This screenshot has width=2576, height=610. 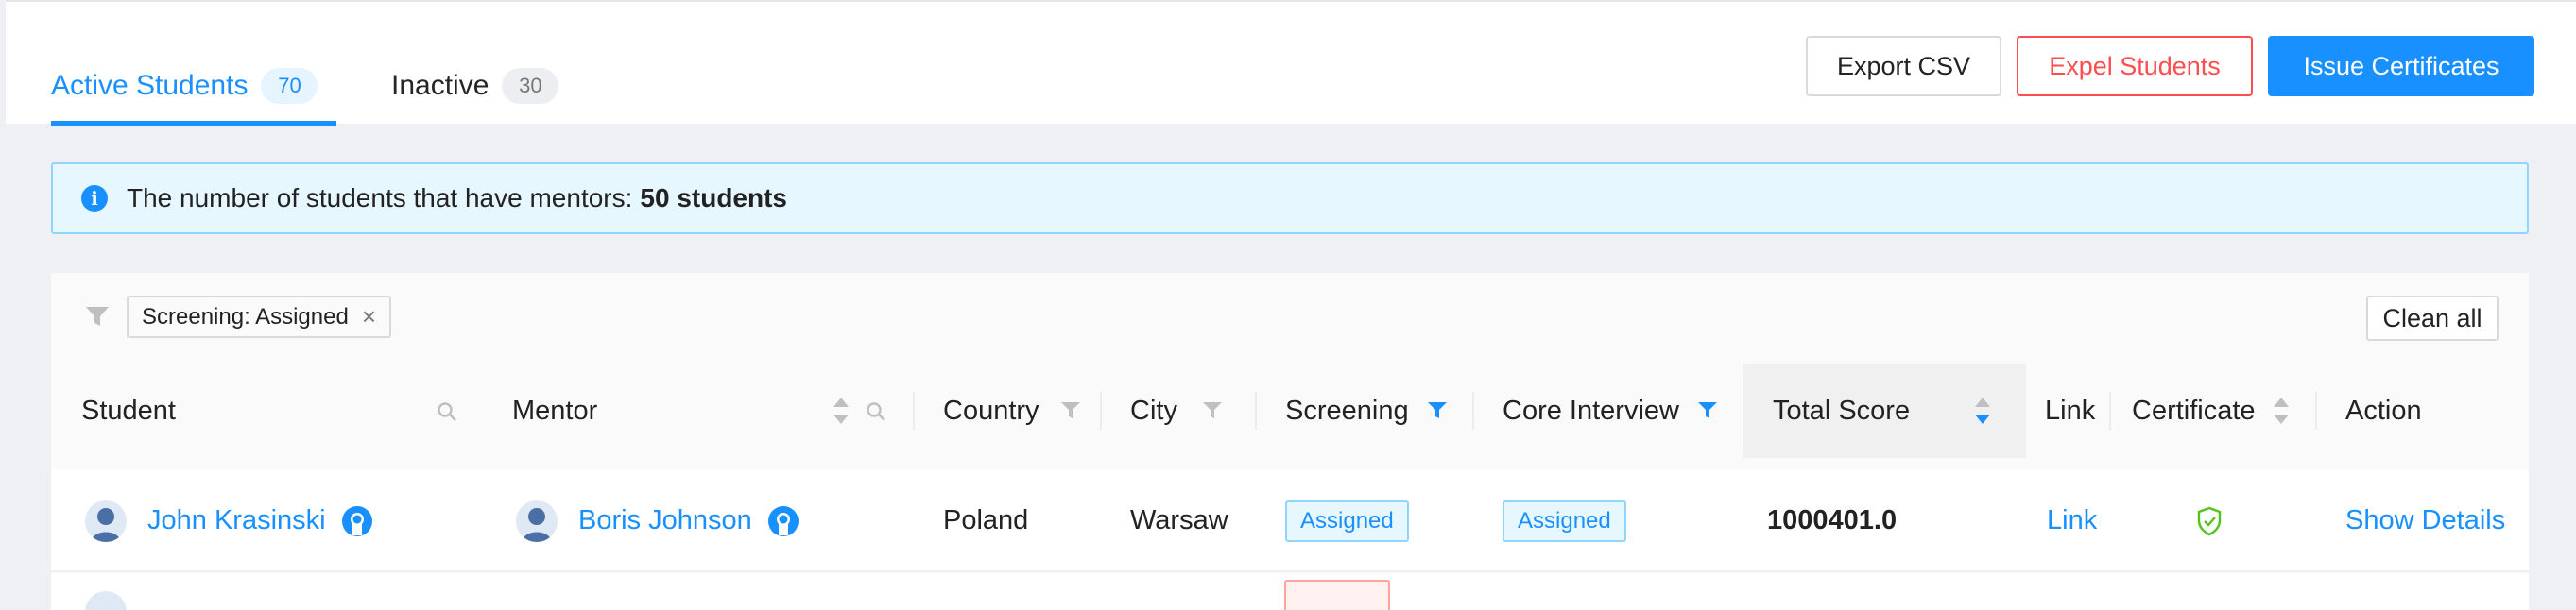 What do you see at coordinates (991, 411) in the screenshot?
I see `column-header-country: Country` at bounding box center [991, 411].